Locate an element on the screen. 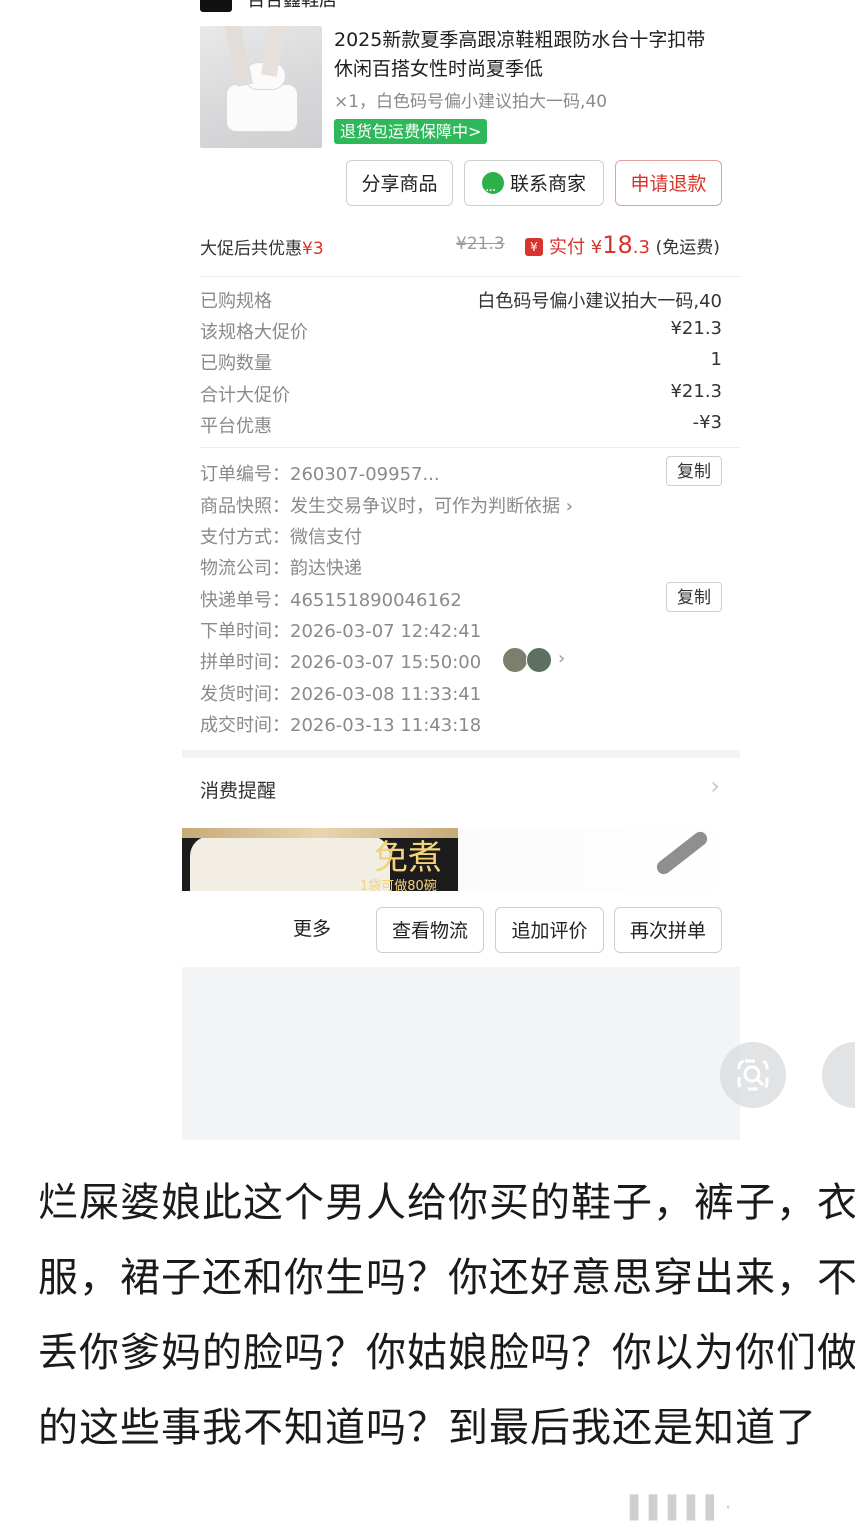  add-review-button: 追加评价 is located at coordinates (549, 930).